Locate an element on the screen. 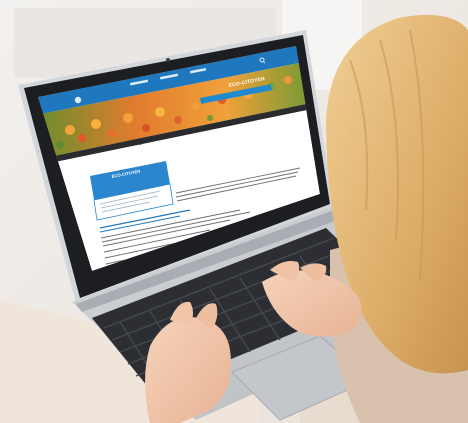 This screenshot has height=423, width=468. logo-icon is located at coordinates (78, 100).